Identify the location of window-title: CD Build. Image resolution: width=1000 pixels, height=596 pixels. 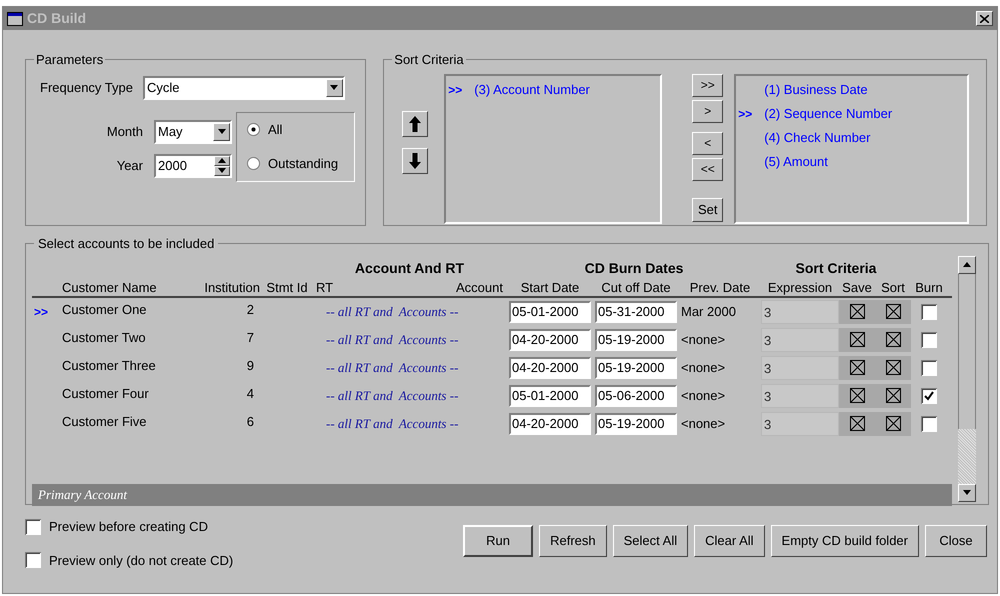
(56, 18).